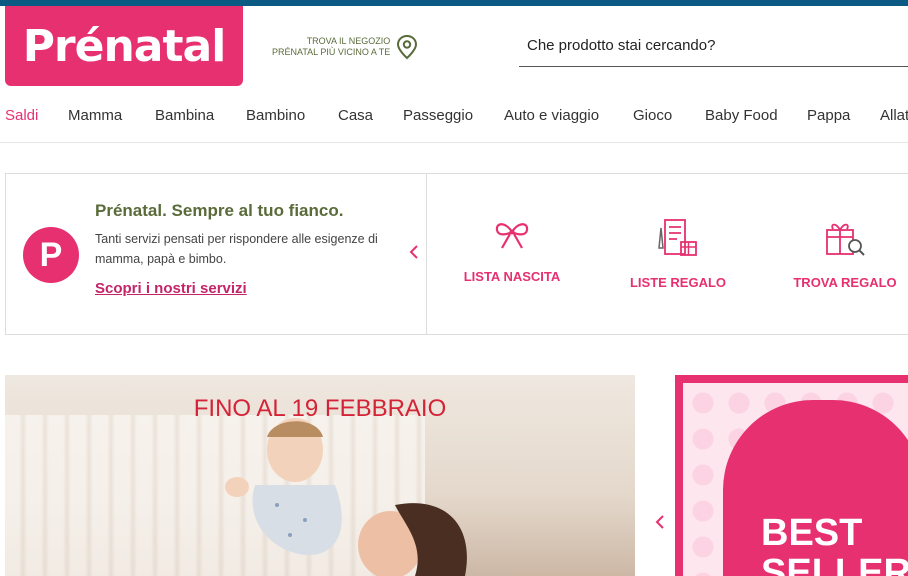  Describe the element at coordinates (512, 276) in the screenshot. I see `feature-lista-nascita-label: LISTA NASCITA` at that location.